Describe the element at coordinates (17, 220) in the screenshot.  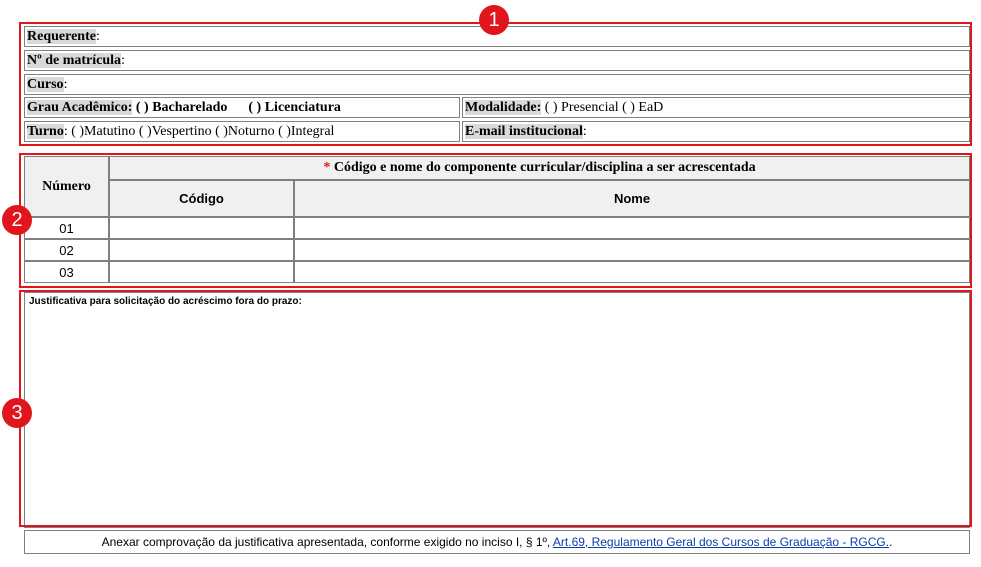
I see `badge-2: 2` at that location.